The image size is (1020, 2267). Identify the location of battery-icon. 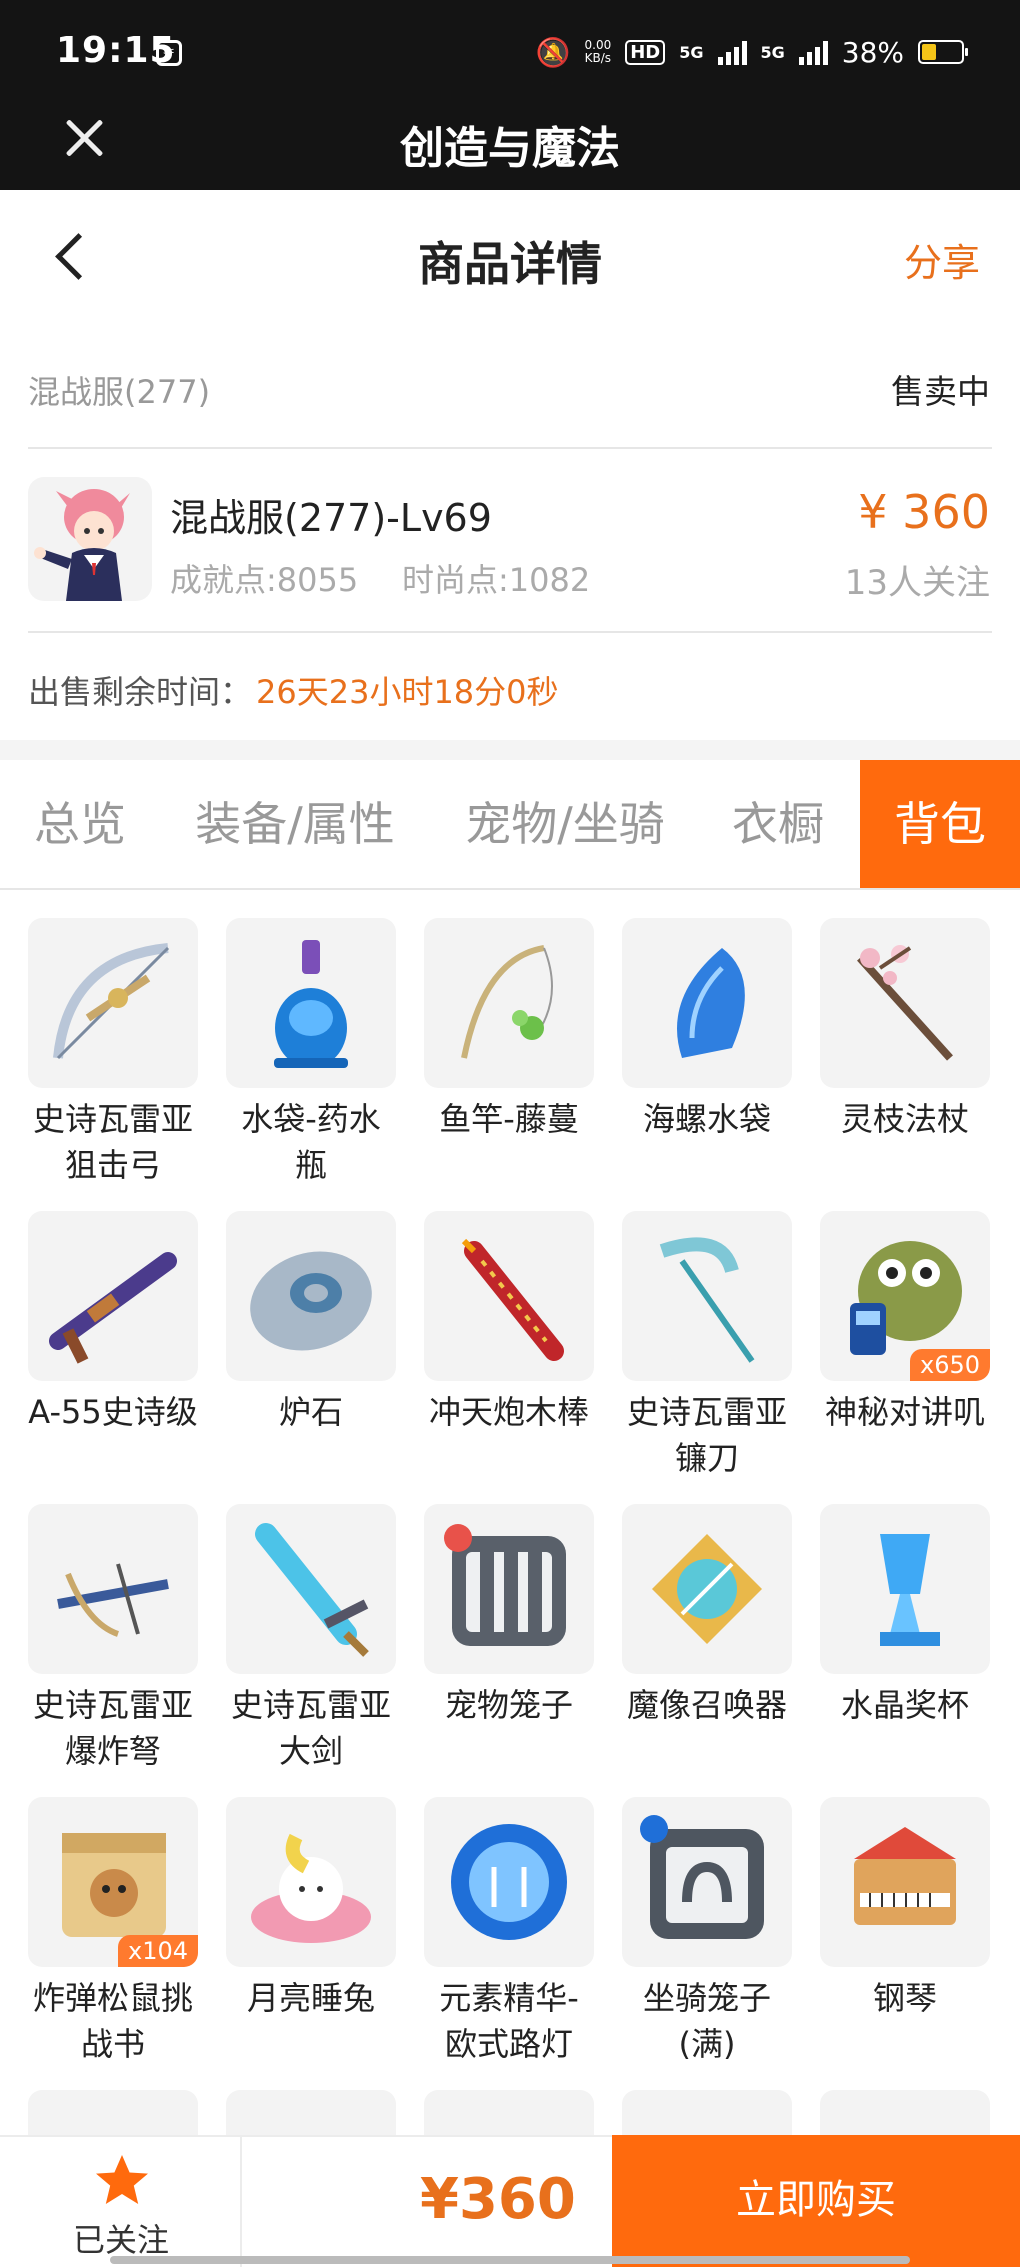
(943, 52).